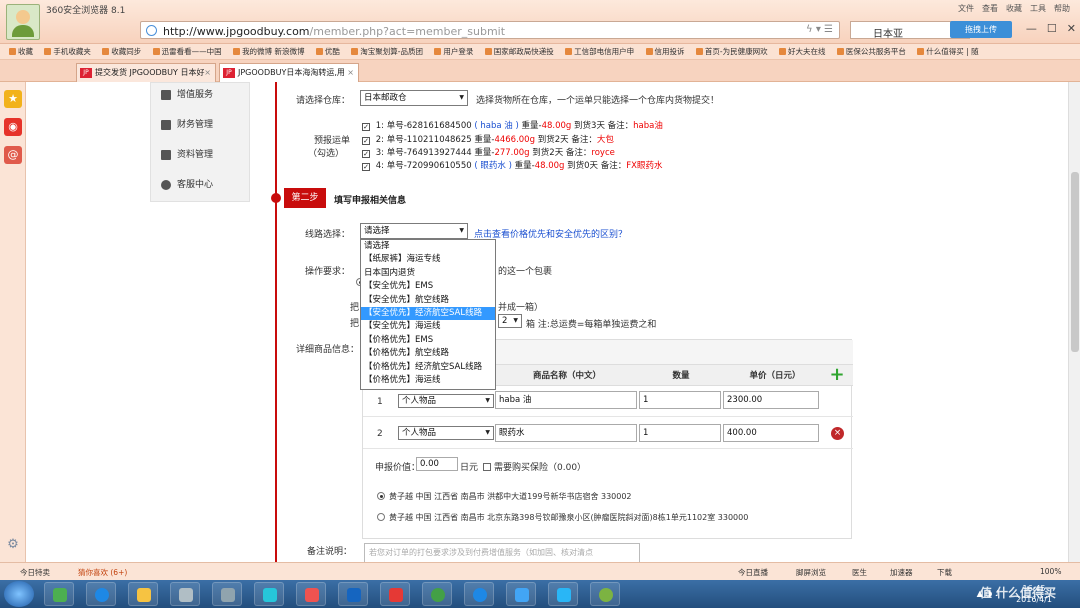  Describe the element at coordinates (428, 353) in the screenshot. I see `route-option: 【价格优先】航空线路` at that location.